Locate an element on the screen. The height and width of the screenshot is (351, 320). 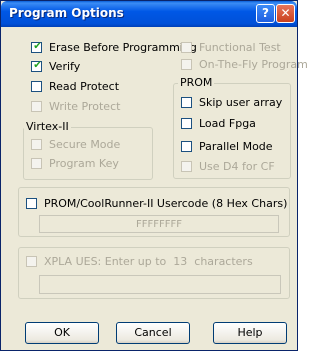
close-icon: ✕ is located at coordinates (285, 13).